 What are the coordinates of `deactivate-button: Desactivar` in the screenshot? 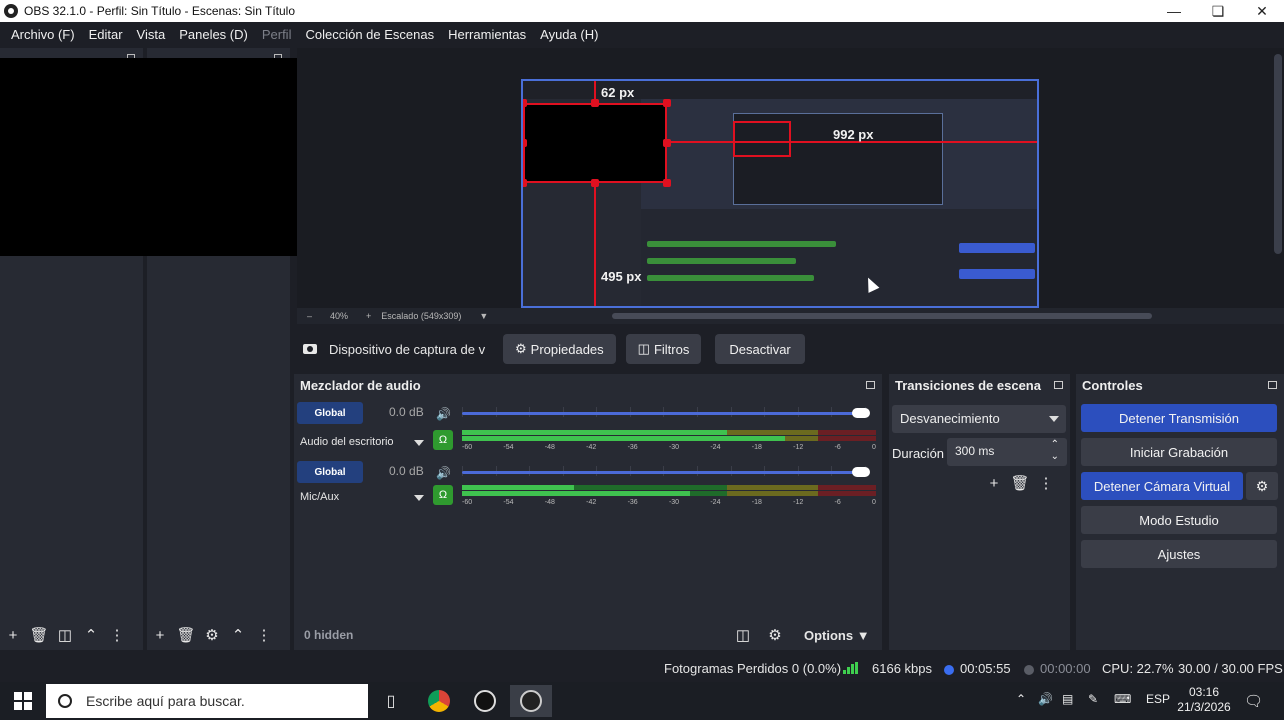 It's located at (760, 349).